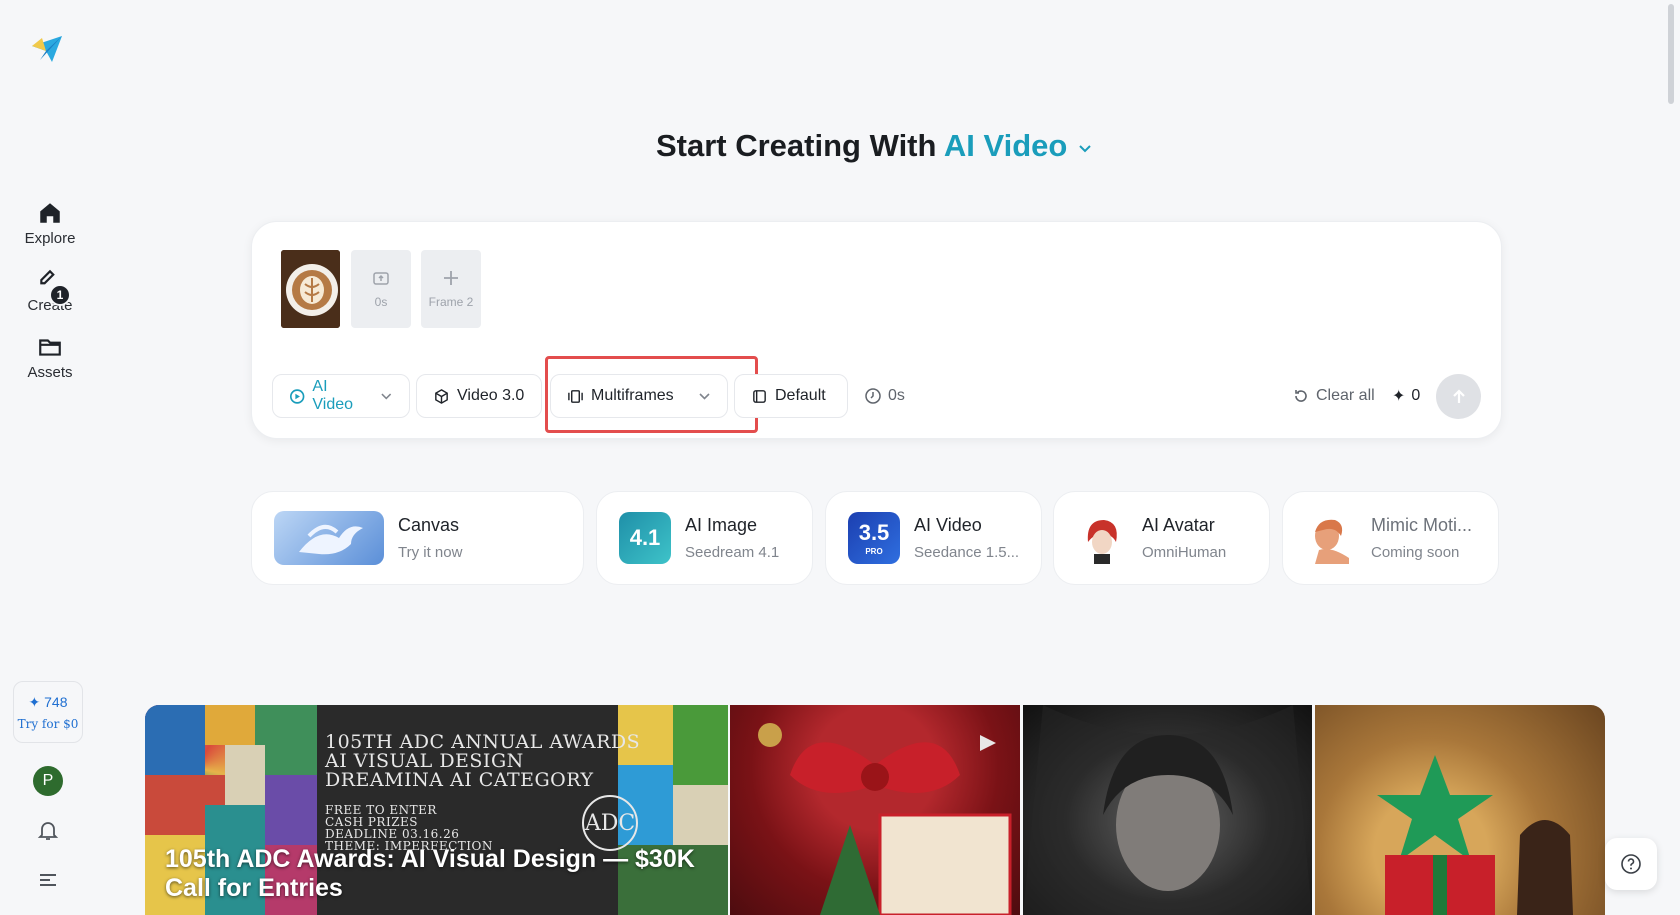 Image resolution: width=1680 pixels, height=915 pixels. What do you see at coordinates (840, 146) in the screenshot?
I see `page-title: Start Creating With AI Video` at bounding box center [840, 146].